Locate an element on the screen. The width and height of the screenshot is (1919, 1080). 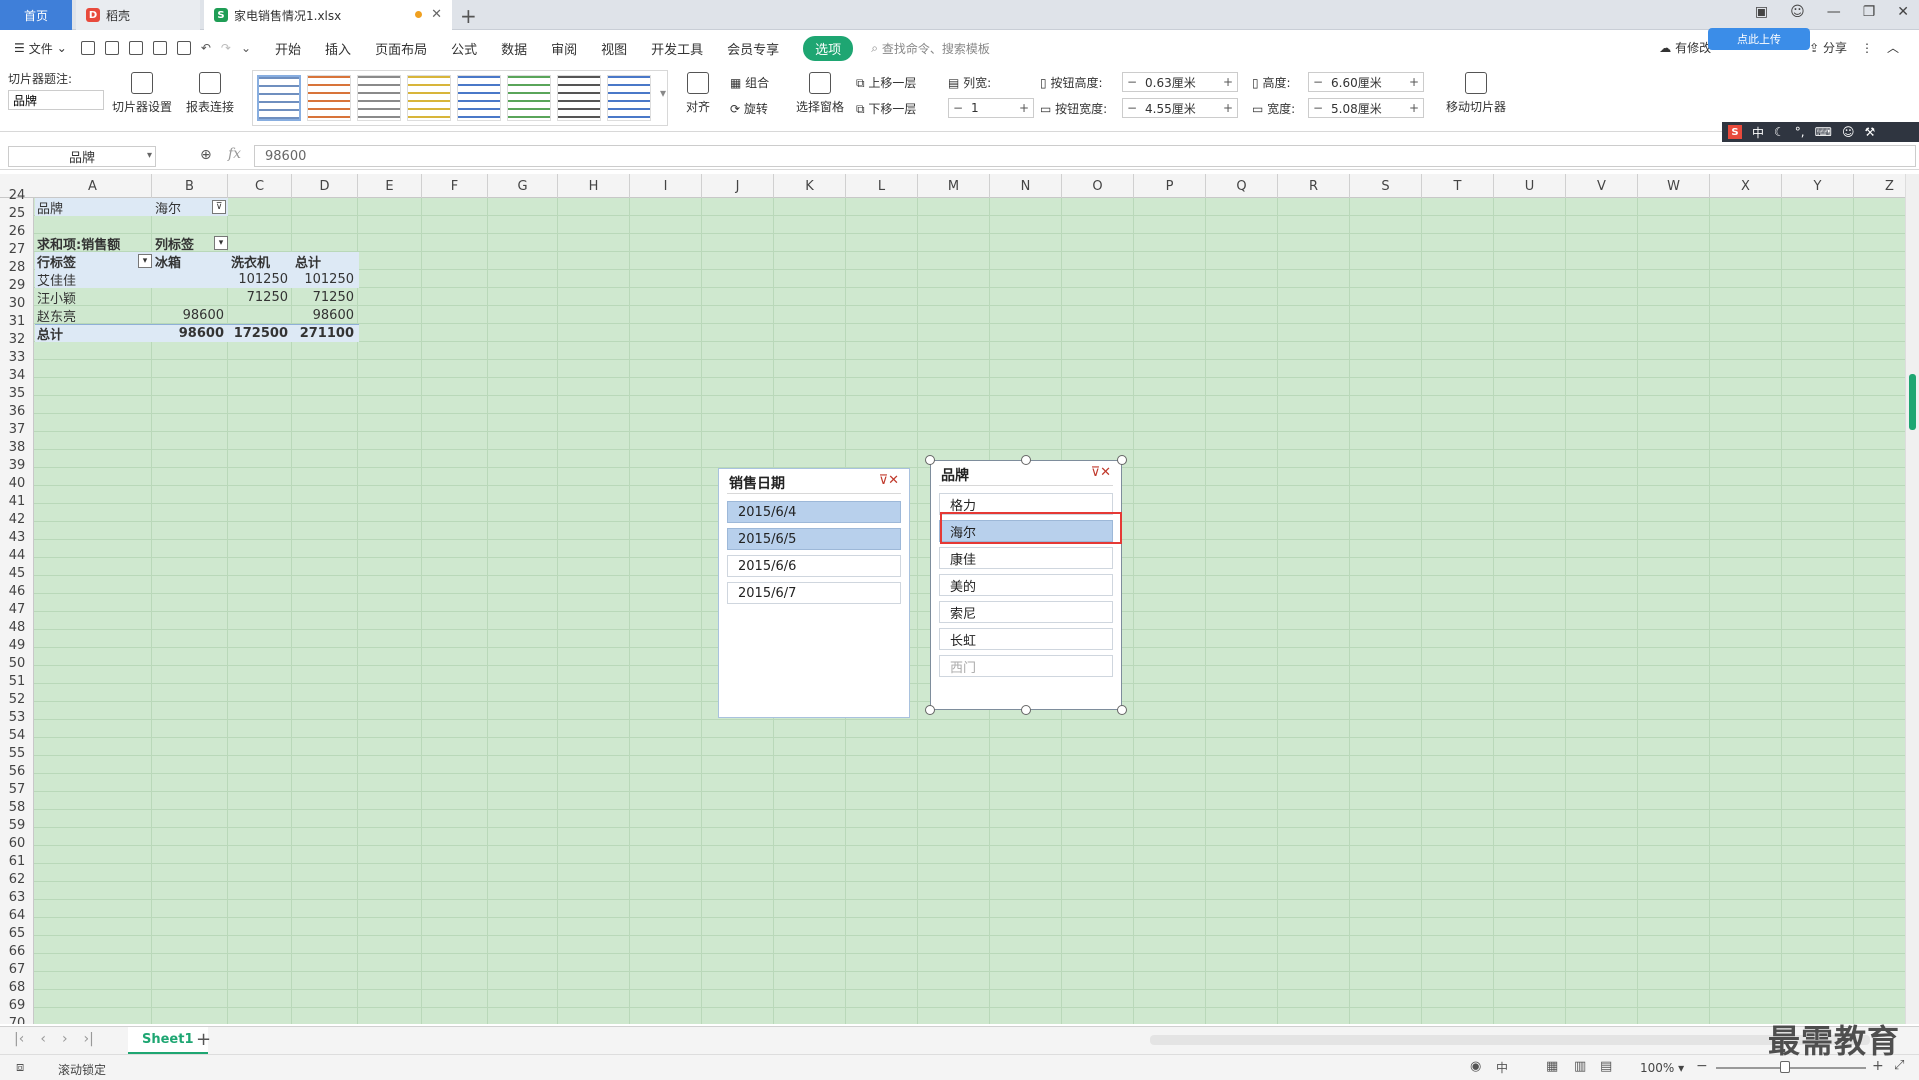
row-header-40: 40 is located at coordinates (17, 483).